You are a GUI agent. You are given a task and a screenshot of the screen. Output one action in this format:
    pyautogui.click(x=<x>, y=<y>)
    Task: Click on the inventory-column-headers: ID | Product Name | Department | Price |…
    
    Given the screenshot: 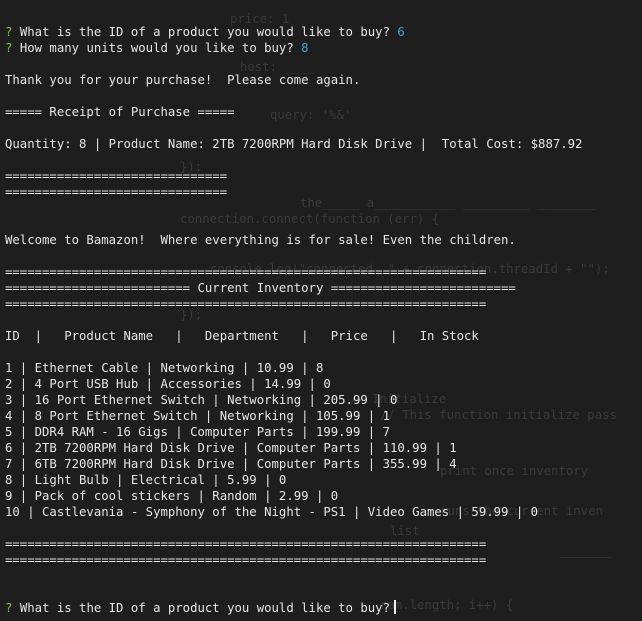 What is the action you would take?
    pyautogui.click(x=242, y=336)
    